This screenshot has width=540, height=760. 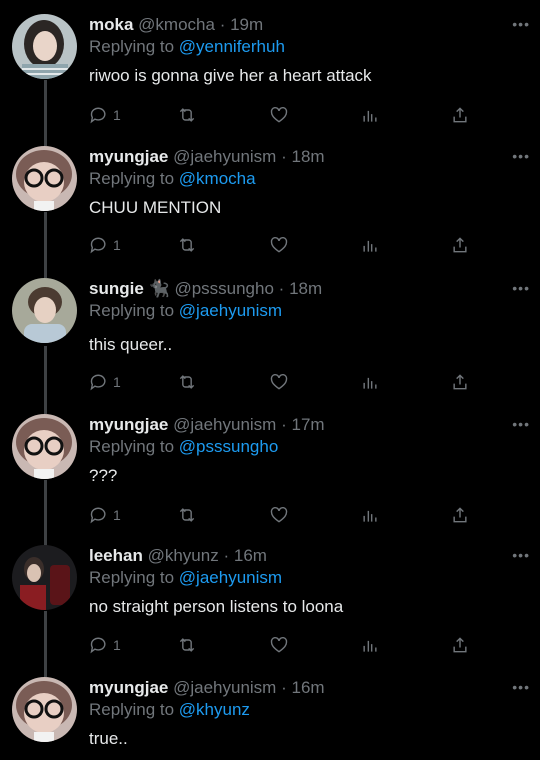 I want to click on user-handle: @psssungho, so click(x=224, y=288).